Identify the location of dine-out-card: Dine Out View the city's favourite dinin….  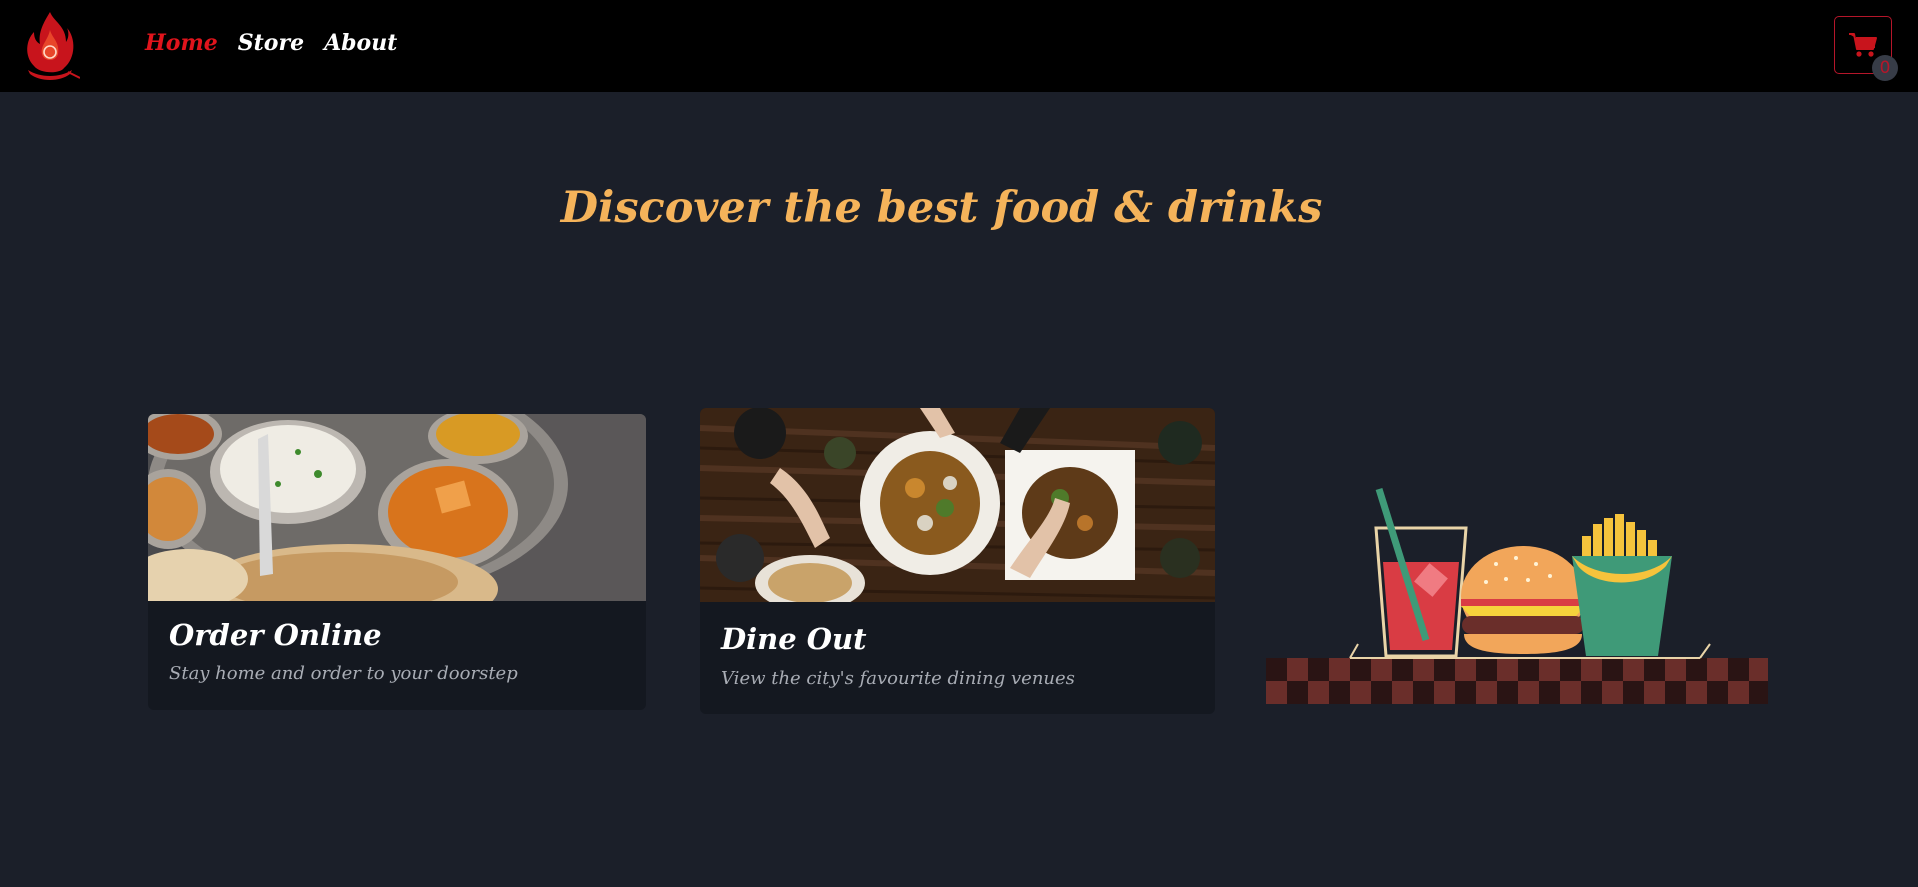
(957, 561).